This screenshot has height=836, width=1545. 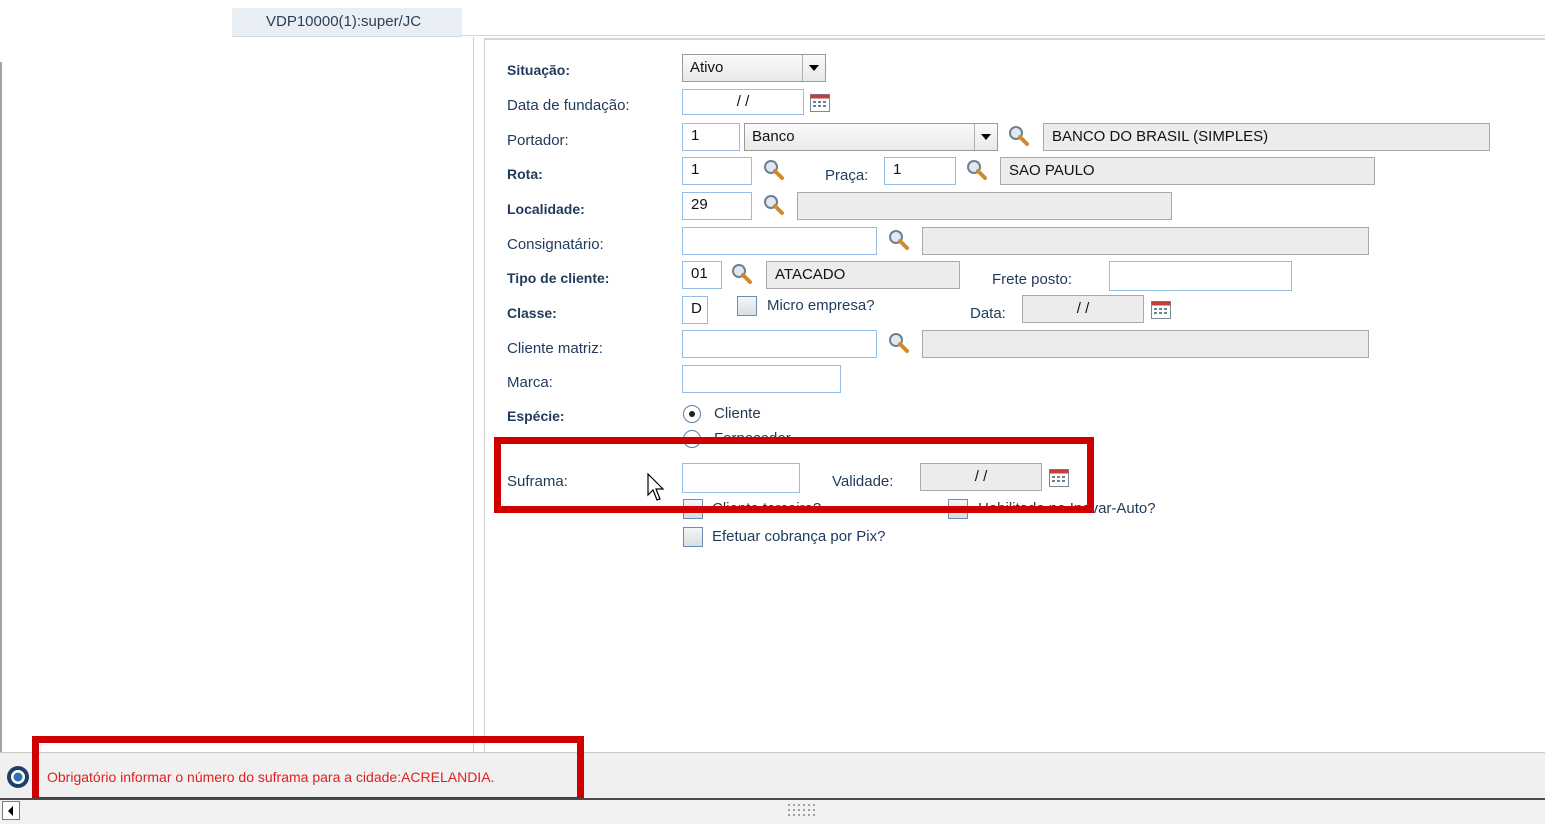 I want to click on marca-input, so click(x=761, y=379).